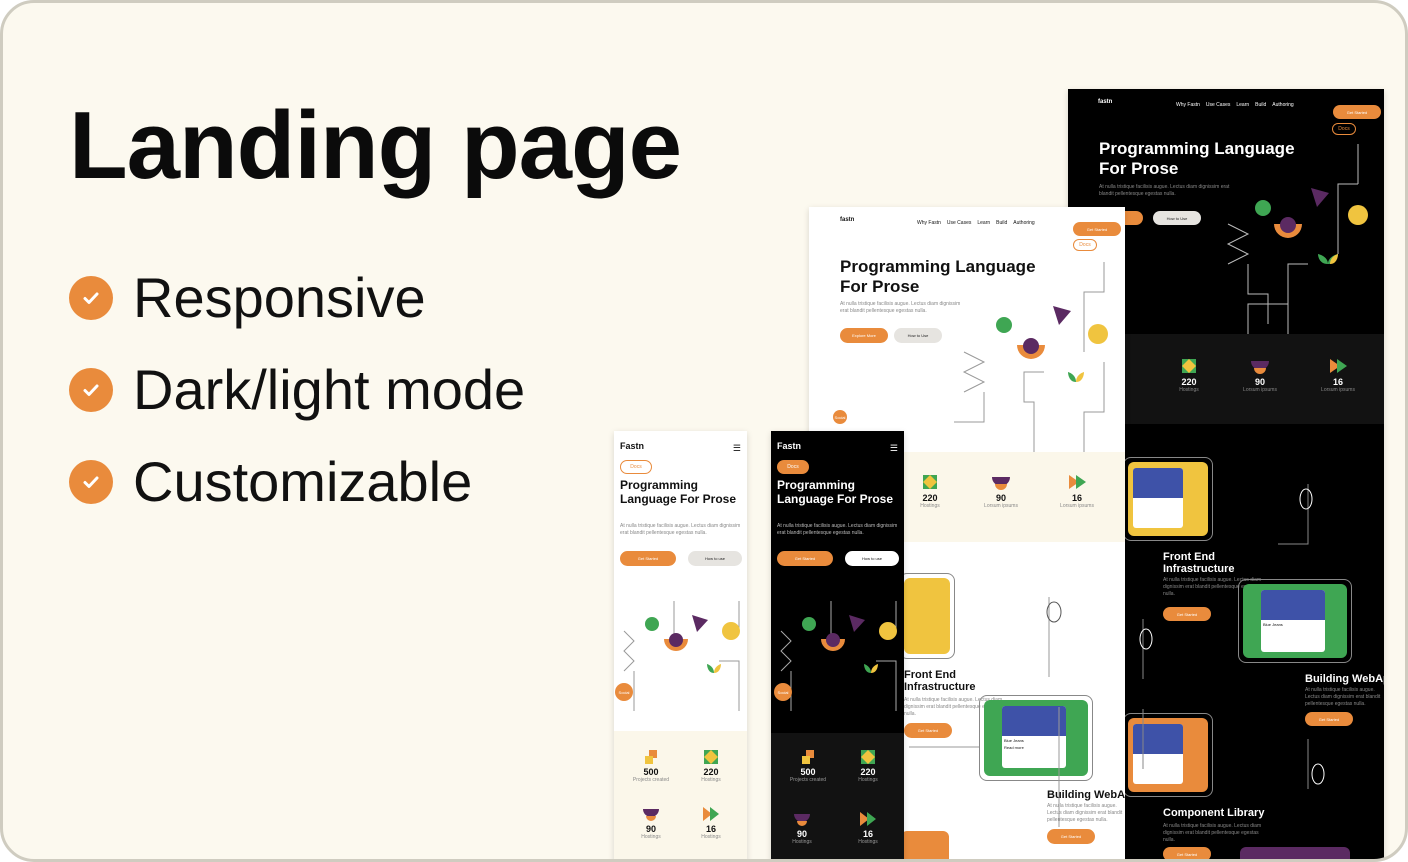  I want to click on feature-dark-light-mode: Dark/light mode, so click(297, 389).